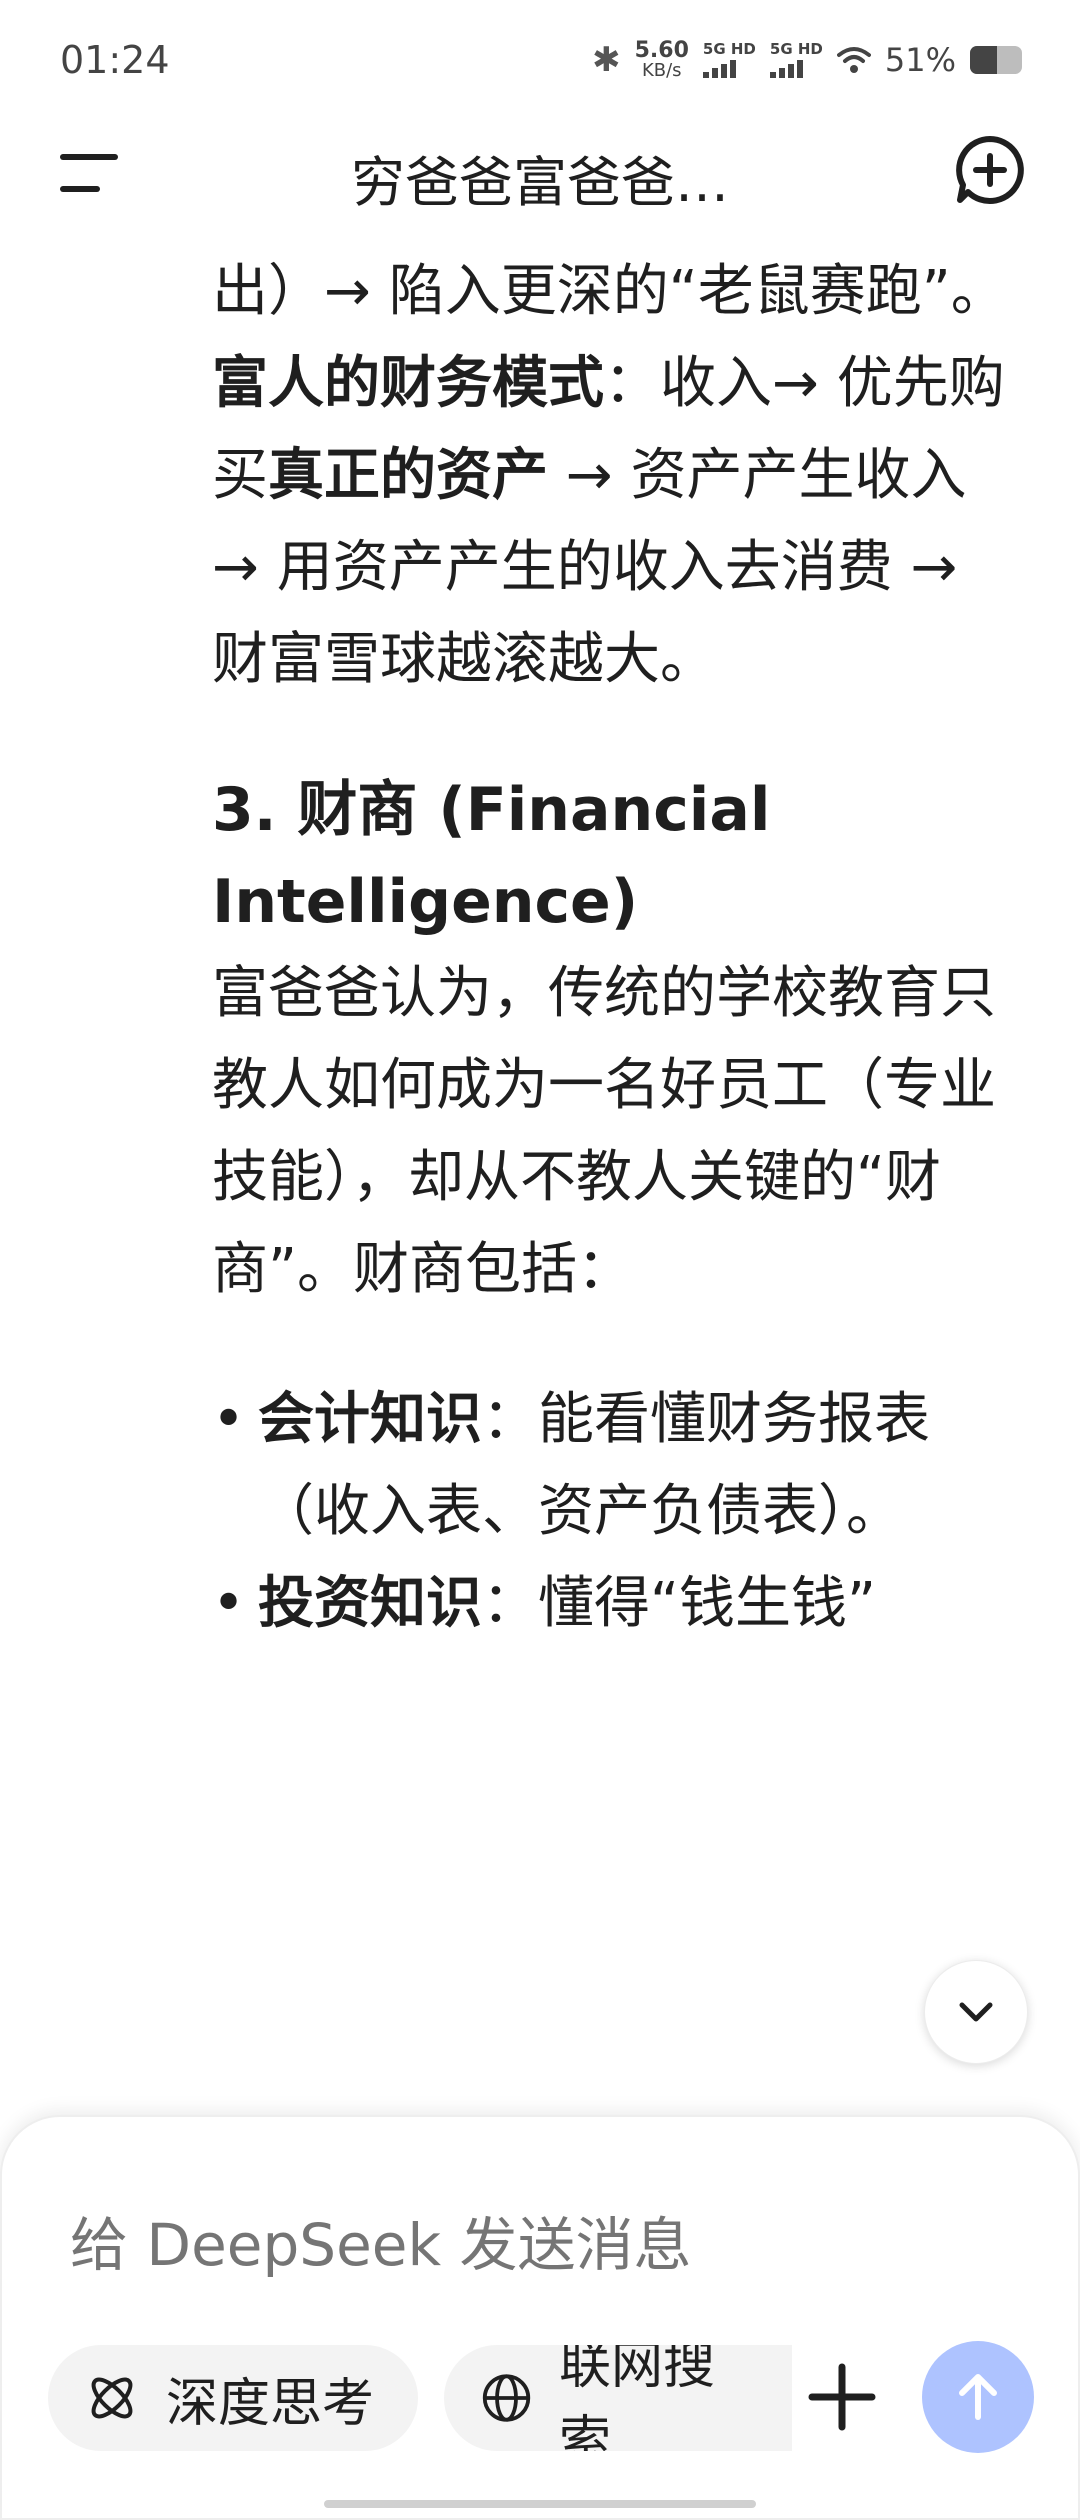 The width and height of the screenshot is (1080, 2520). I want to click on bold-text: 富人的财务模式, so click(408, 383).